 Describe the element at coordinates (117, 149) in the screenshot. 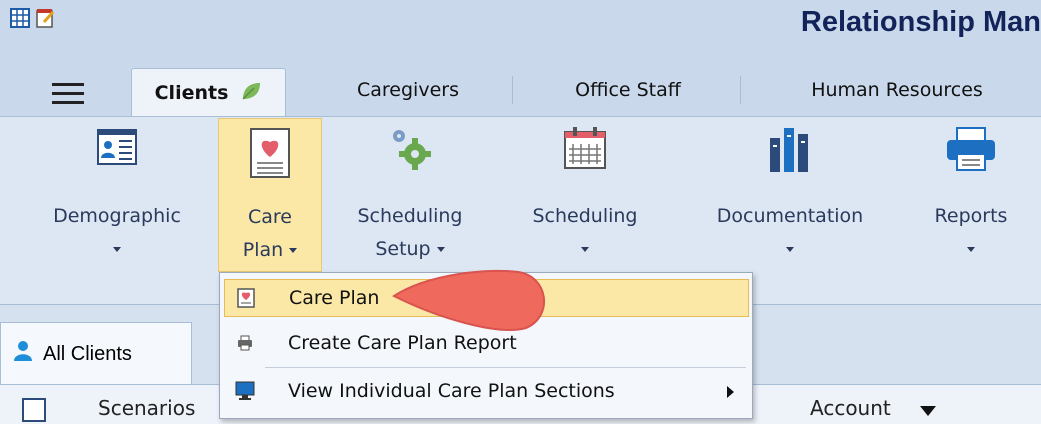

I see `contact-card-icon` at that location.